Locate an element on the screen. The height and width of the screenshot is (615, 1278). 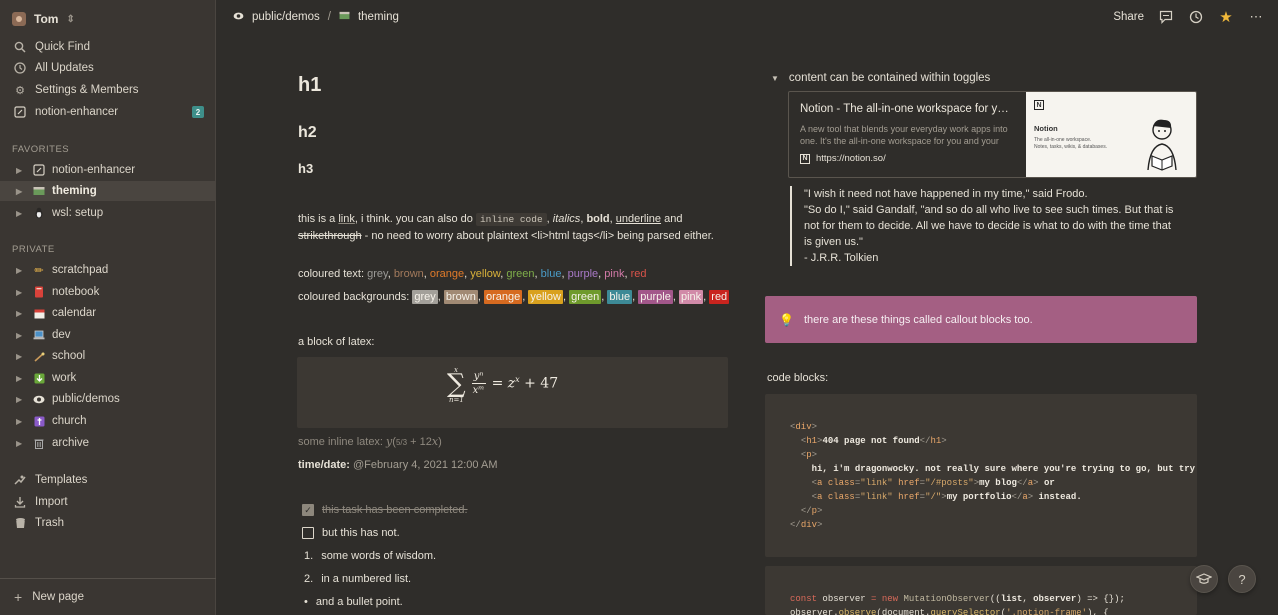
sidebar-item-label: Settings & Members is located at coordinates (87, 90).